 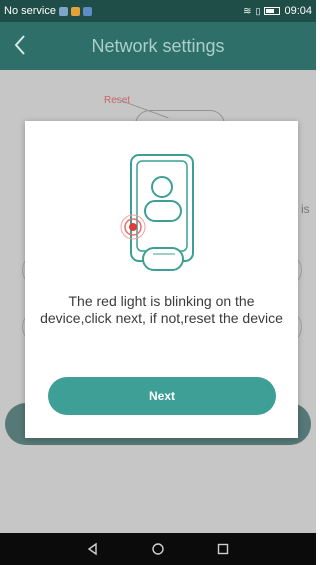 What do you see at coordinates (247, 11) in the screenshot?
I see `wifi-icon: ≋` at bounding box center [247, 11].